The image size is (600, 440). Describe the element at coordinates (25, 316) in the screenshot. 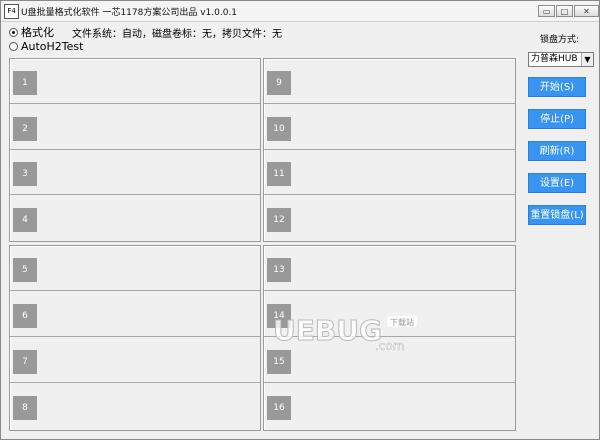

I see `slot-number-badge: 6` at that location.